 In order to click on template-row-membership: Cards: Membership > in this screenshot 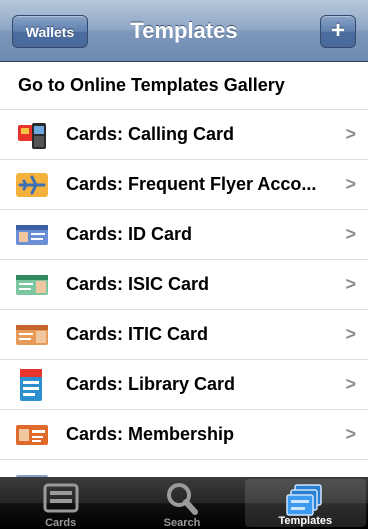, I will do `click(184, 435)`.